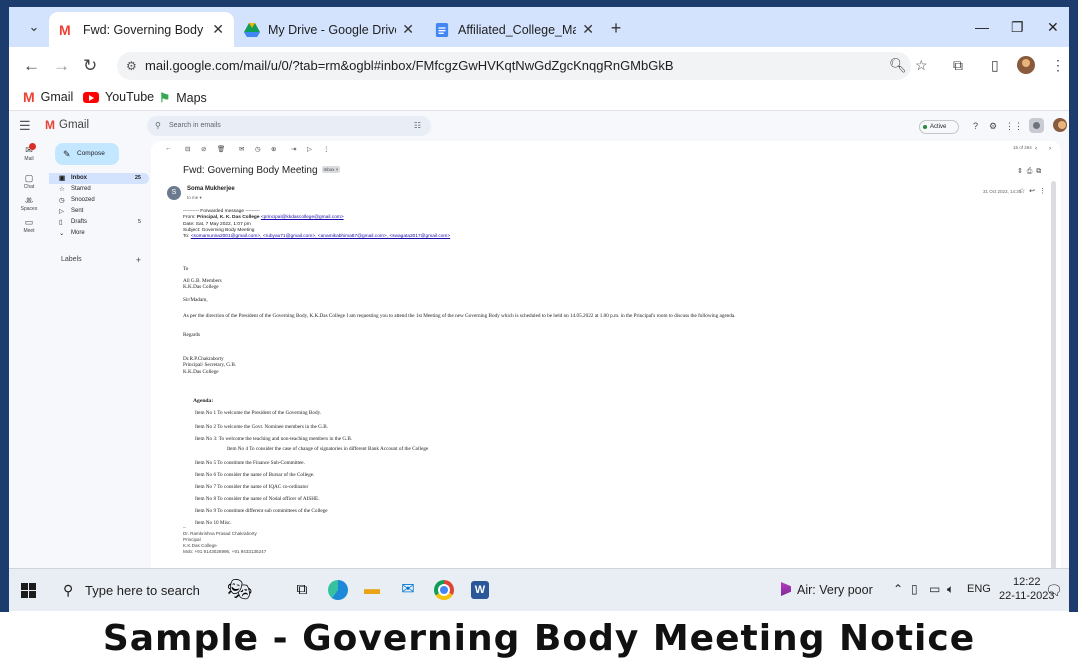  I want to click on restore-icon: ❐, so click(1017, 27).